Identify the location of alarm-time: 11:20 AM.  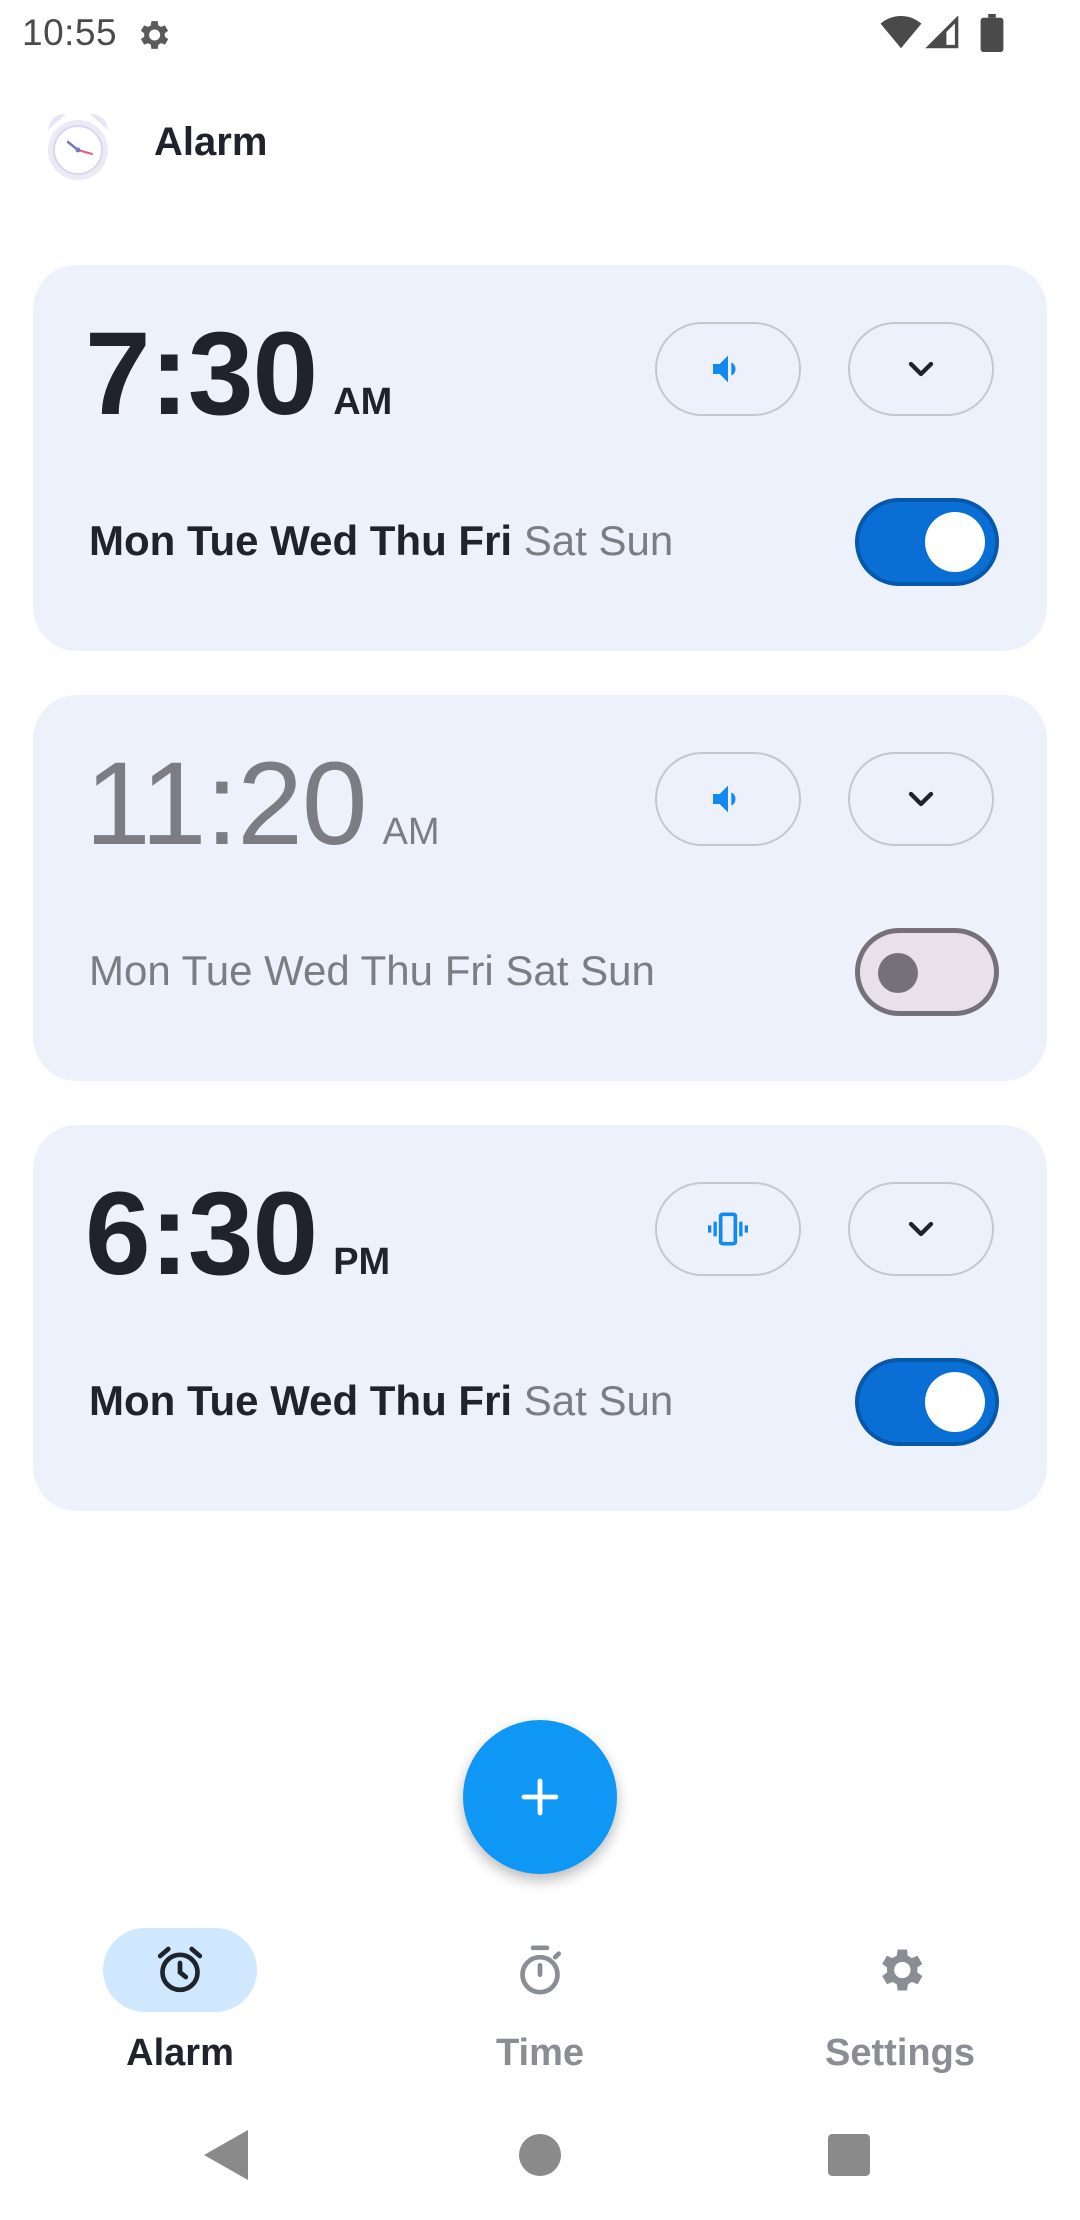
(262, 804).